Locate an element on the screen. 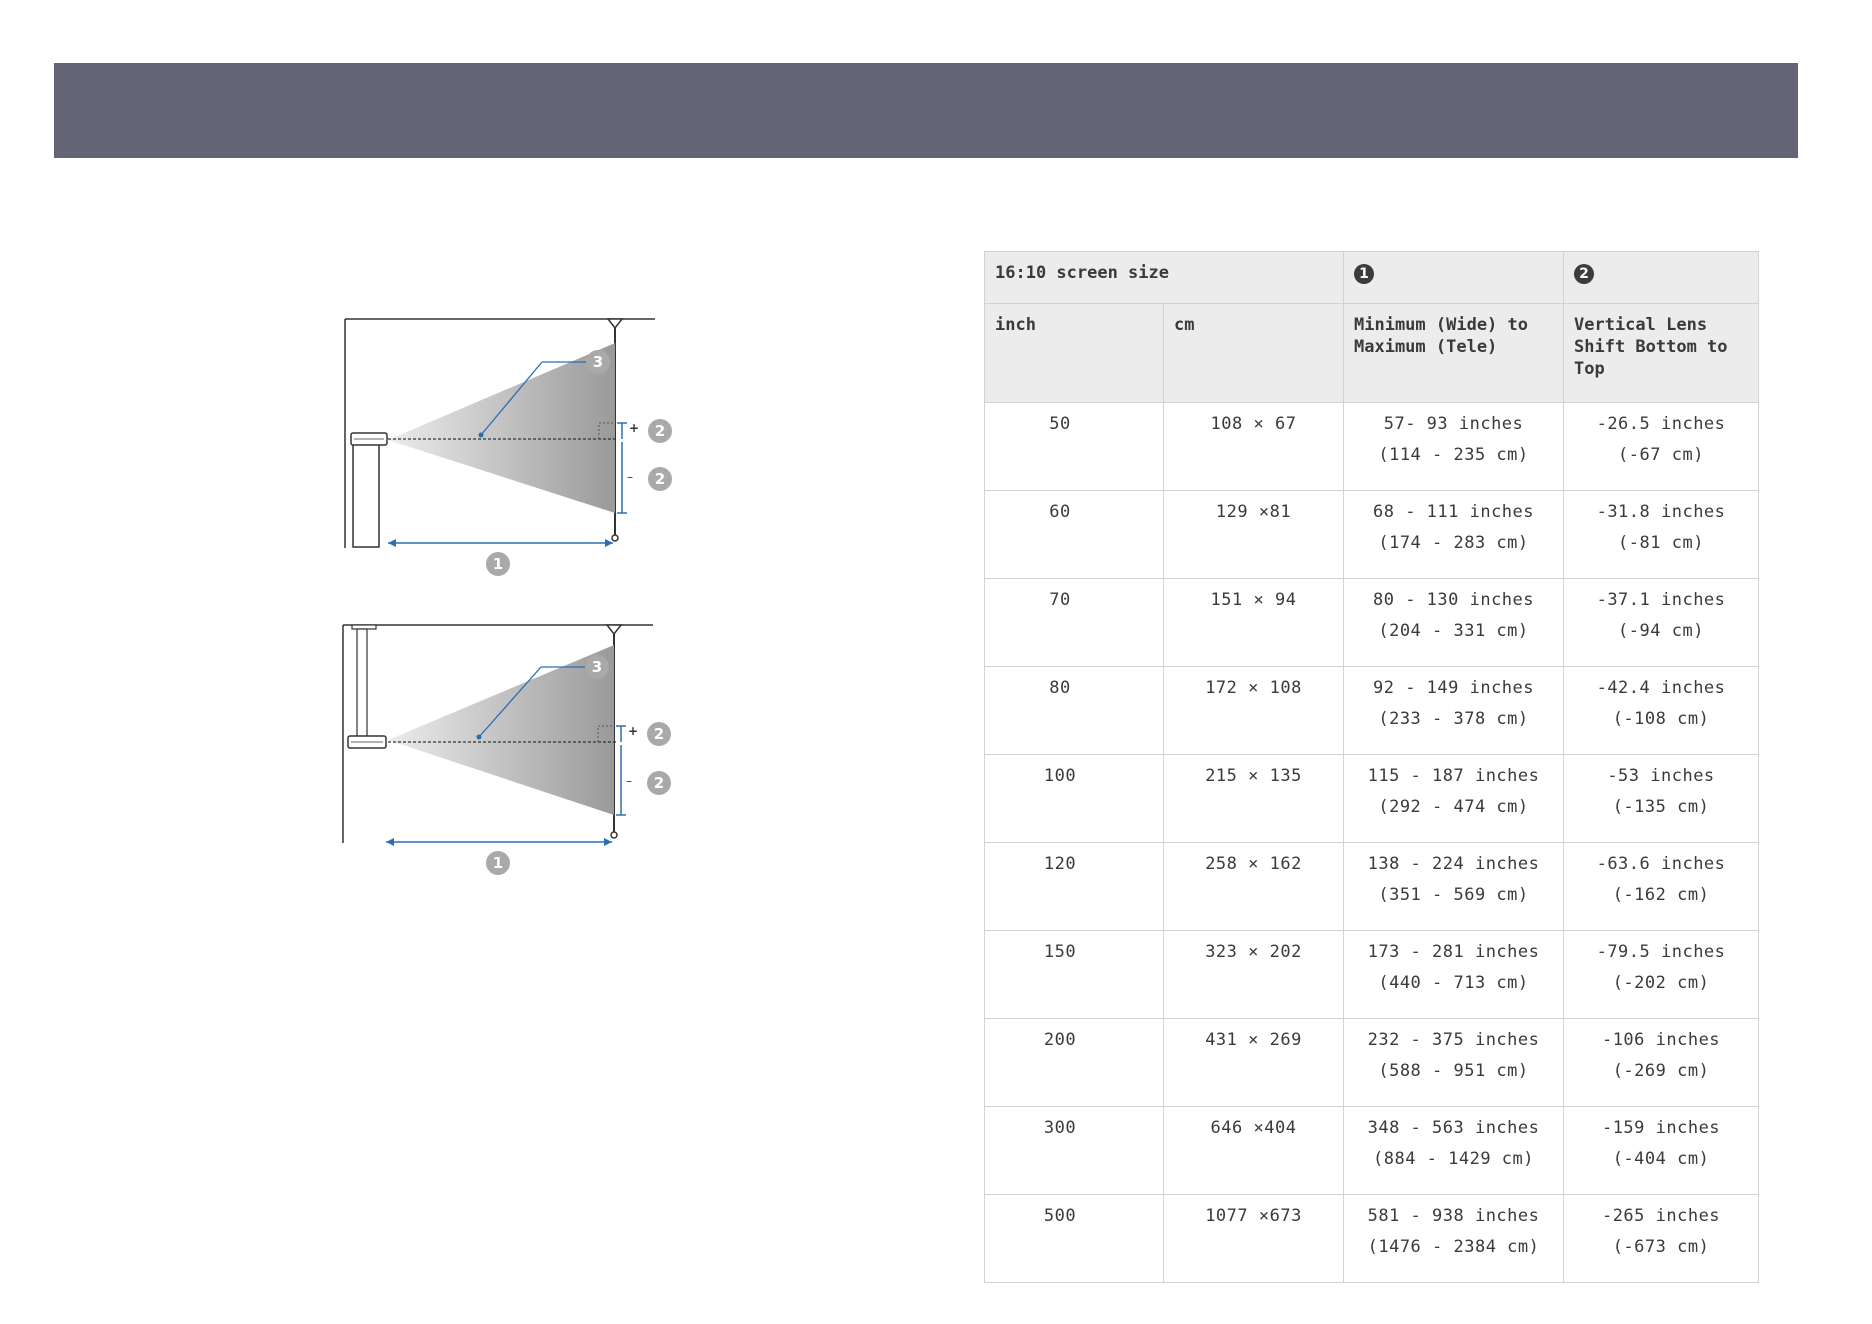 The width and height of the screenshot is (1872, 1324). inch-cell: 150 is located at coordinates (1074, 974).